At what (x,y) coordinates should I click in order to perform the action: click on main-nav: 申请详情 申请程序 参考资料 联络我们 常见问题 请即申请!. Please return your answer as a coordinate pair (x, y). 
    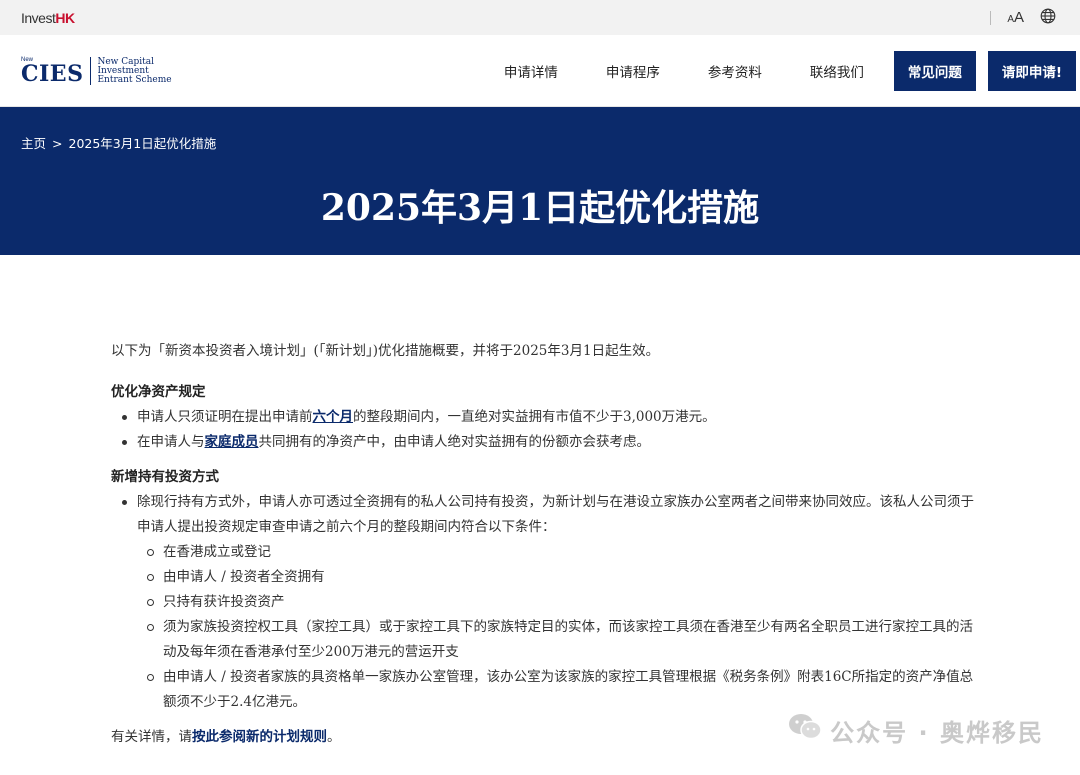
    Looking at the image, I should click on (778, 70).